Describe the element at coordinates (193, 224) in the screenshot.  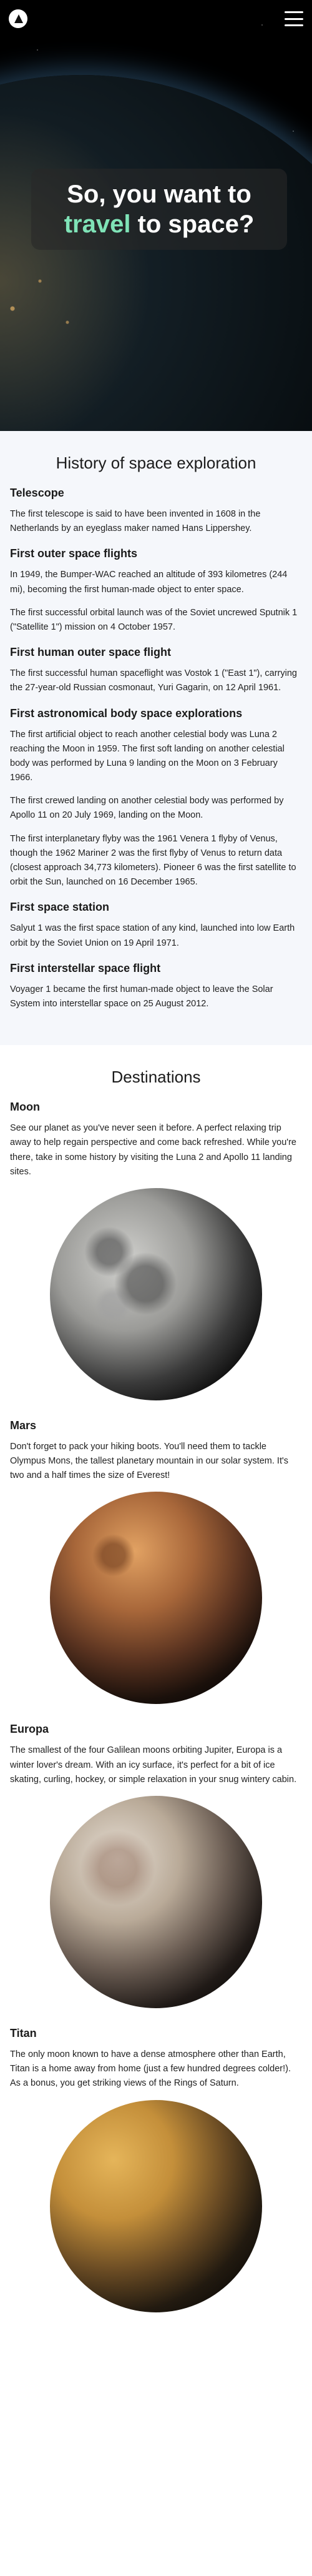
I see `hero-title-rest: to space?` at that location.